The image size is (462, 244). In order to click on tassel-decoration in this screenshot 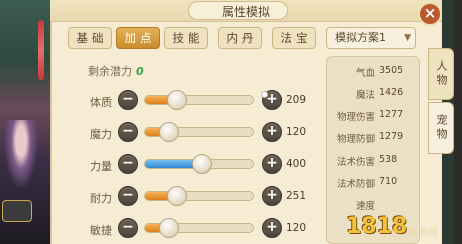, I will do `click(41, 50)`.